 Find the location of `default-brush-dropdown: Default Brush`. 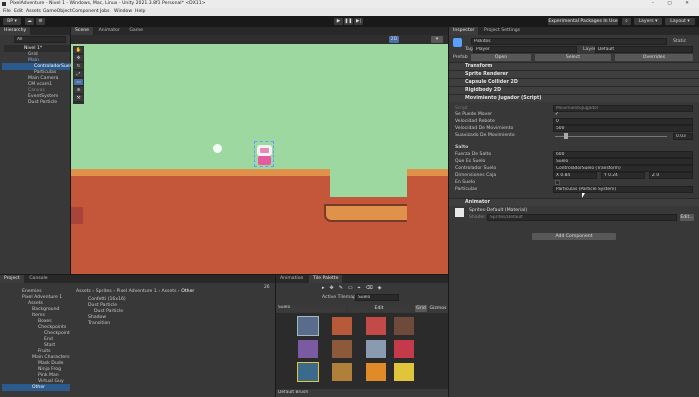

default-brush-dropdown: Default Brush is located at coordinates (362, 393).